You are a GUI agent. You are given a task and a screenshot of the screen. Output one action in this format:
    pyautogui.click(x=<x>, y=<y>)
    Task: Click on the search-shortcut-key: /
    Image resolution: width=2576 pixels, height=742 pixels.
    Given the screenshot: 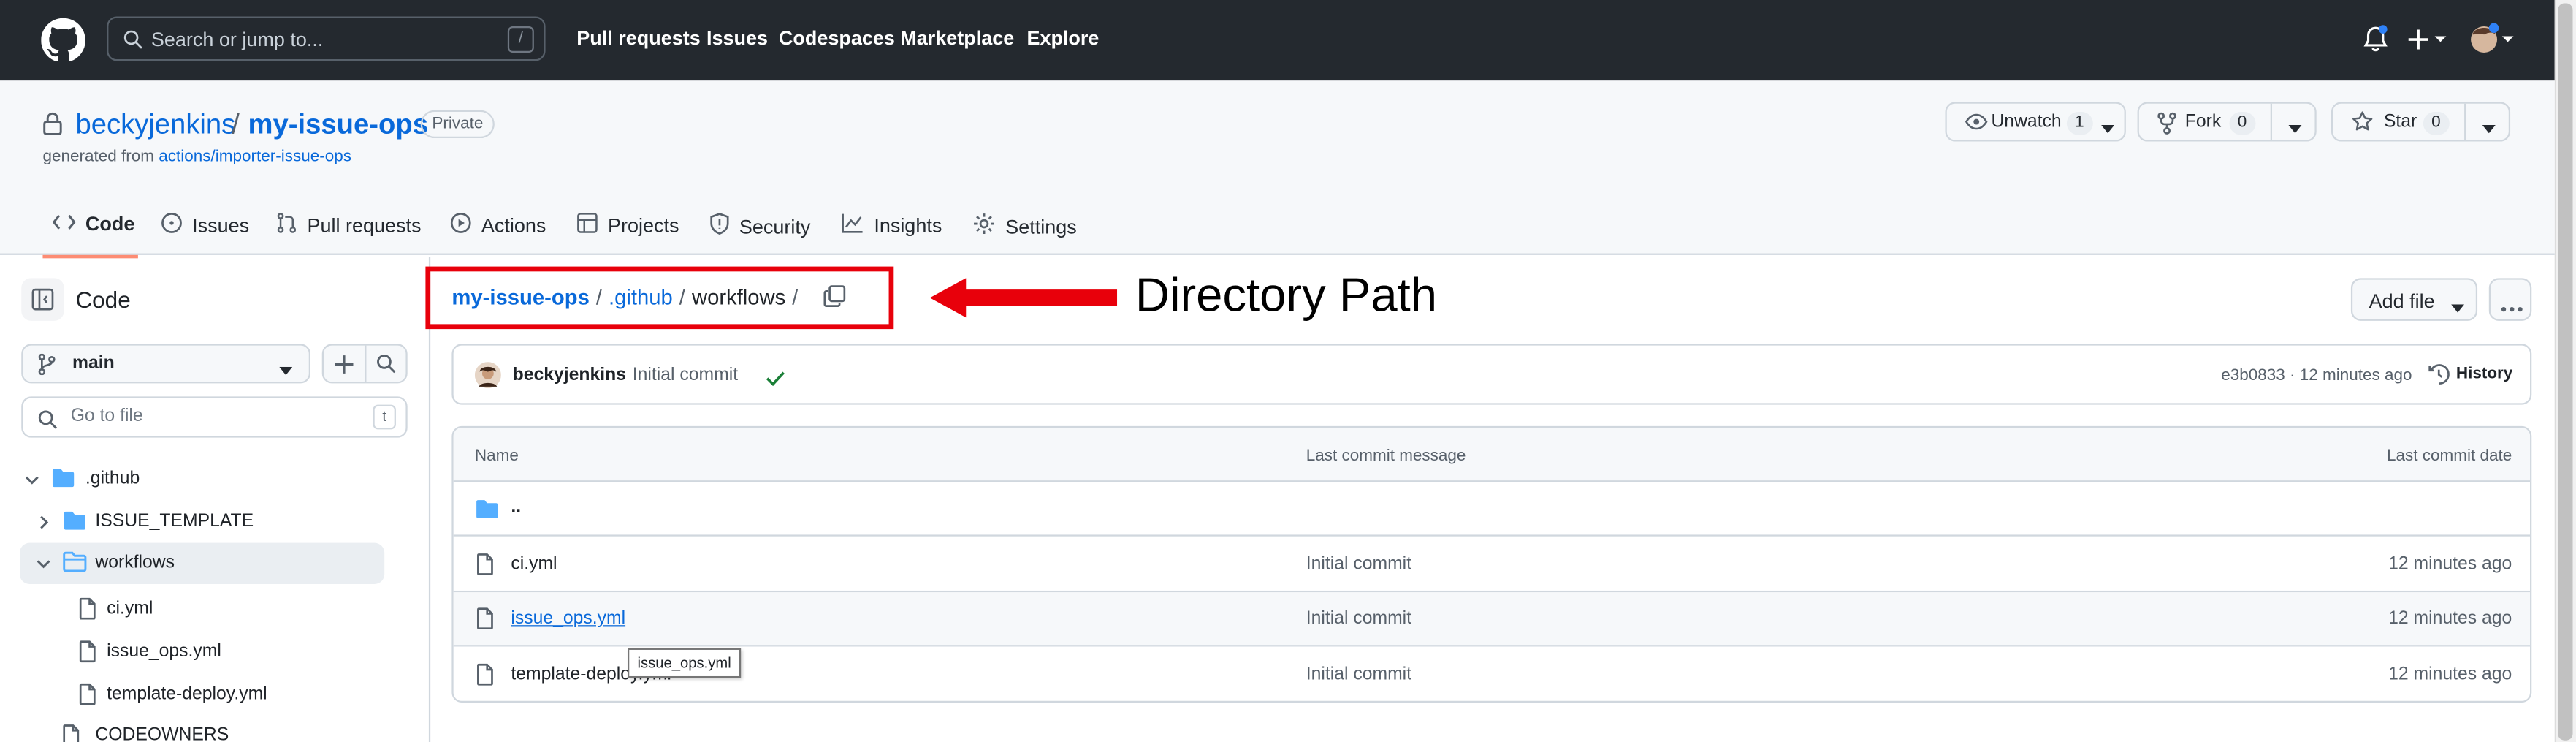 What is the action you would take?
    pyautogui.click(x=520, y=40)
    